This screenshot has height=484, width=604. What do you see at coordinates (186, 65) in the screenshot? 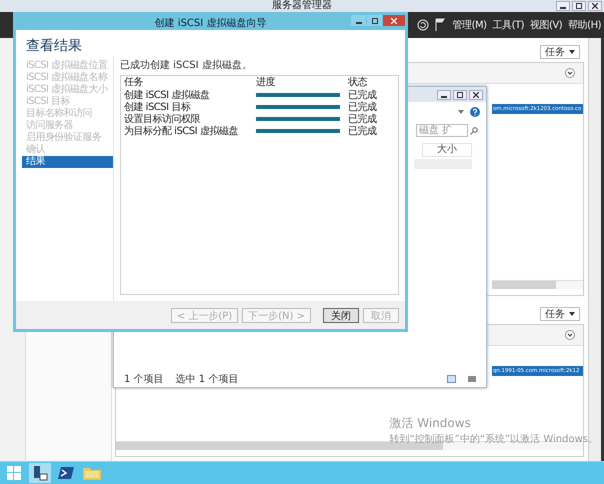
I see `result-message: 已成功创建 iSCSI 虚拟磁盘。` at bounding box center [186, 65].